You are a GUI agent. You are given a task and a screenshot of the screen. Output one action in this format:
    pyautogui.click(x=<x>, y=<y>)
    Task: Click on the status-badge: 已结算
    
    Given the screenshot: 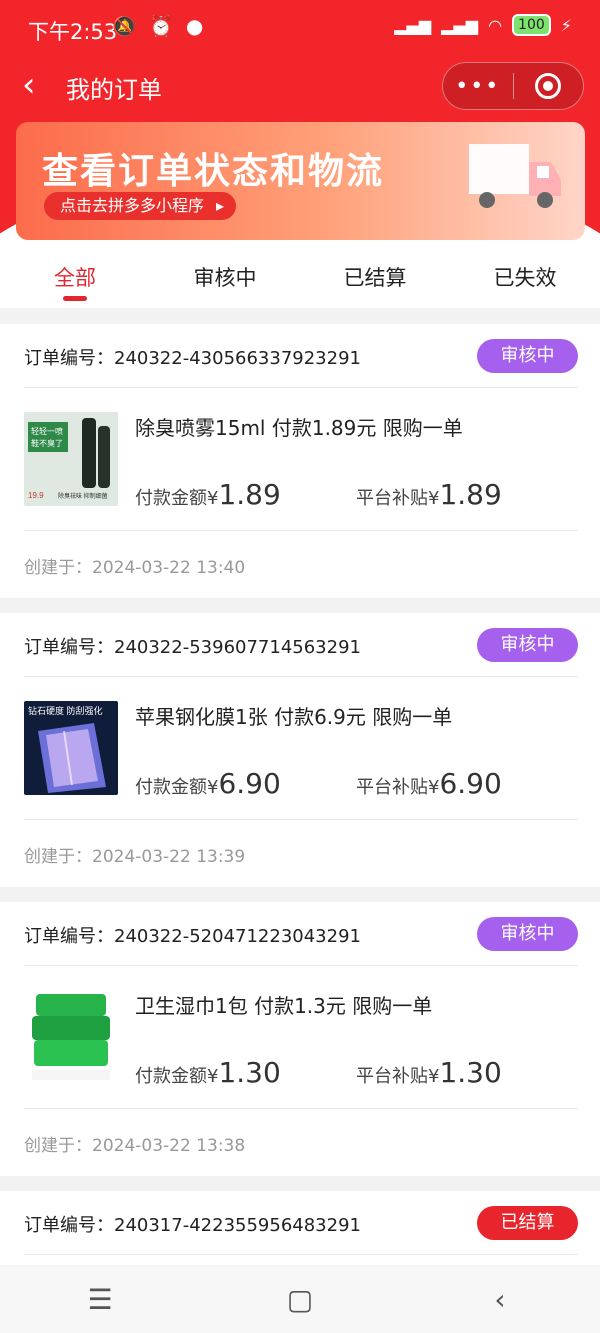 What is the action you would take?
    pyautogui.click(x=527, y=1223)
    